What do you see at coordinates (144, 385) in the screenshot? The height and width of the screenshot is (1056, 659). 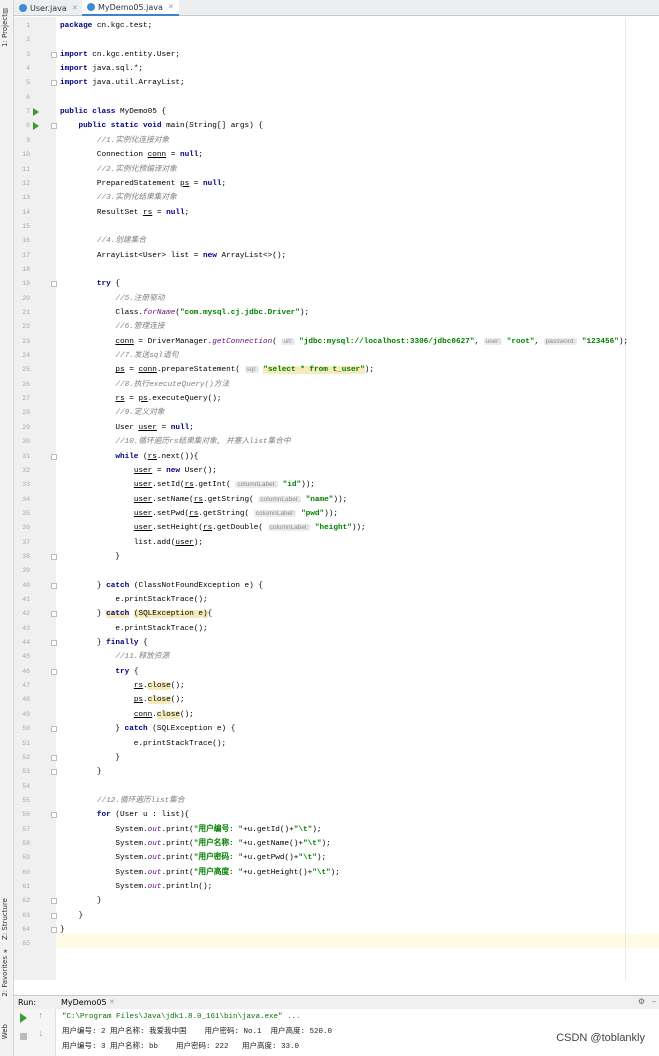 I see `code-line: //8.执行executeQuery()方法` at bounding box center [144, 385].